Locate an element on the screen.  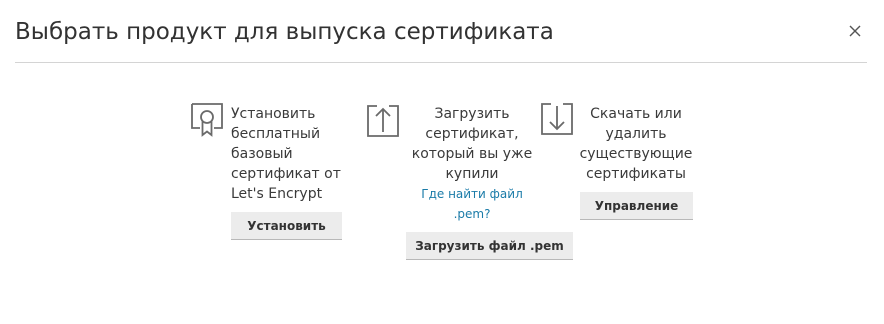
manage-button: Управление is located at coordinates (636, 206).